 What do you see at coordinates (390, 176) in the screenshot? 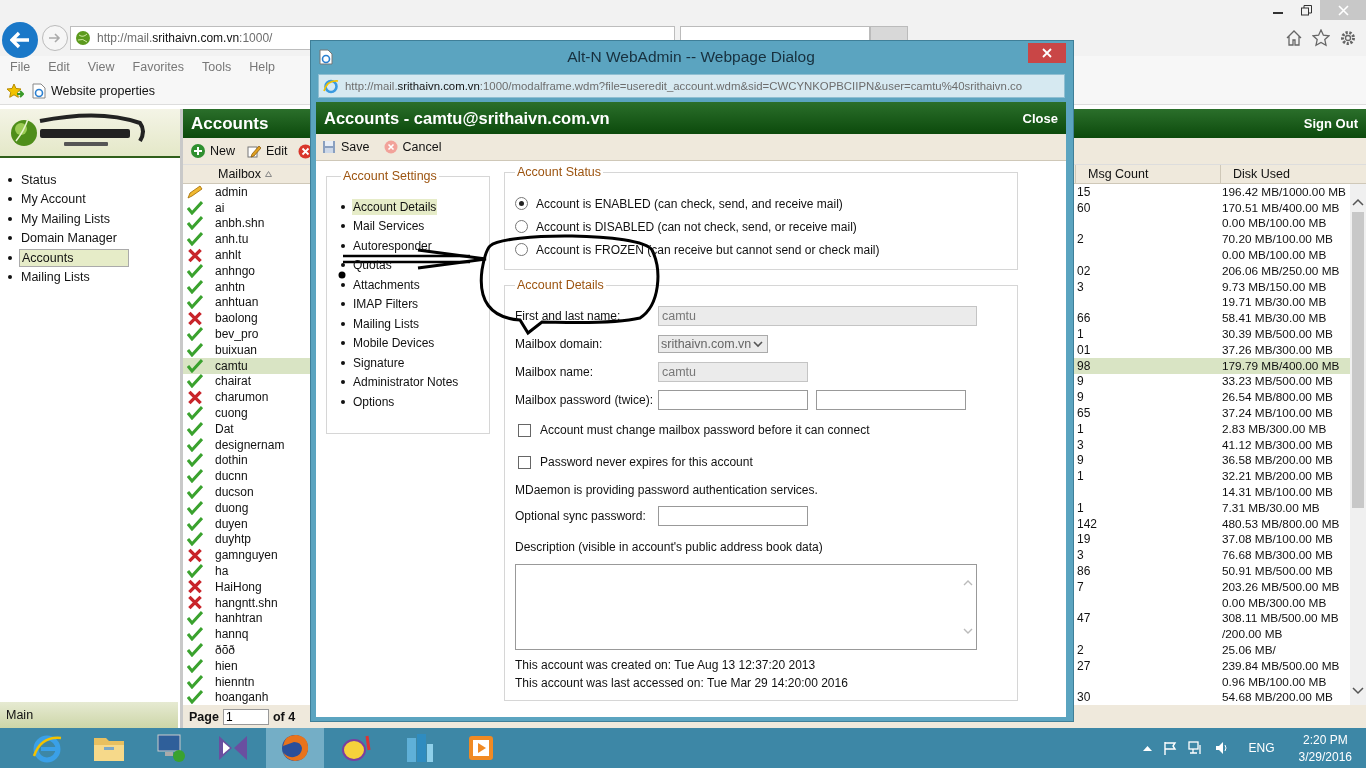
I see `panel-legend: Account Settings` at bounding box center [390, 176].